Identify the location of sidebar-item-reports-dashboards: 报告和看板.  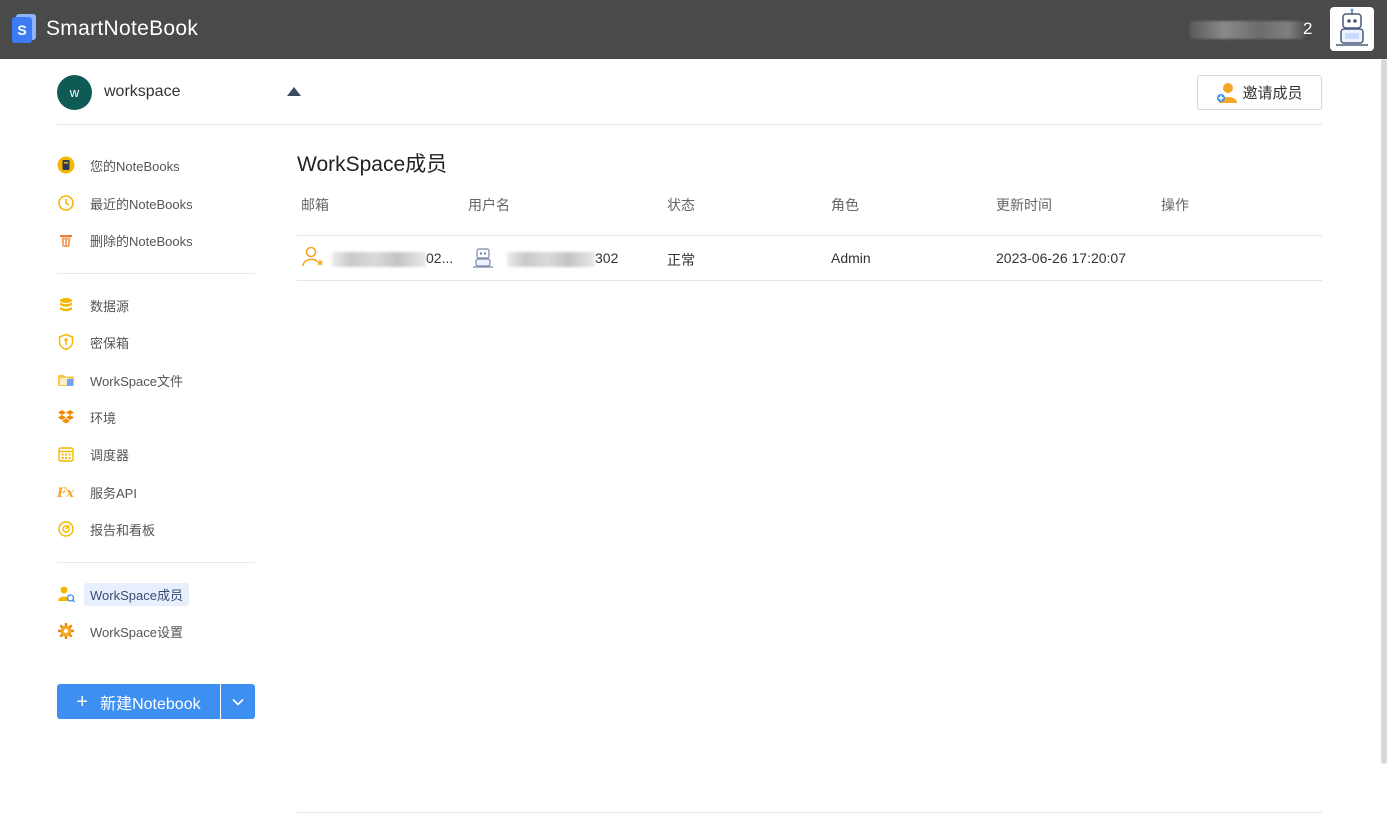
(106, 529).